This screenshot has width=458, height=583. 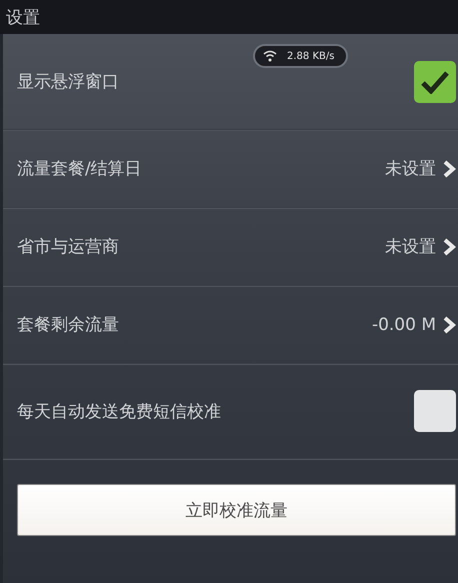 I want to click on checkmark-icon, so click(x=435, y=82).